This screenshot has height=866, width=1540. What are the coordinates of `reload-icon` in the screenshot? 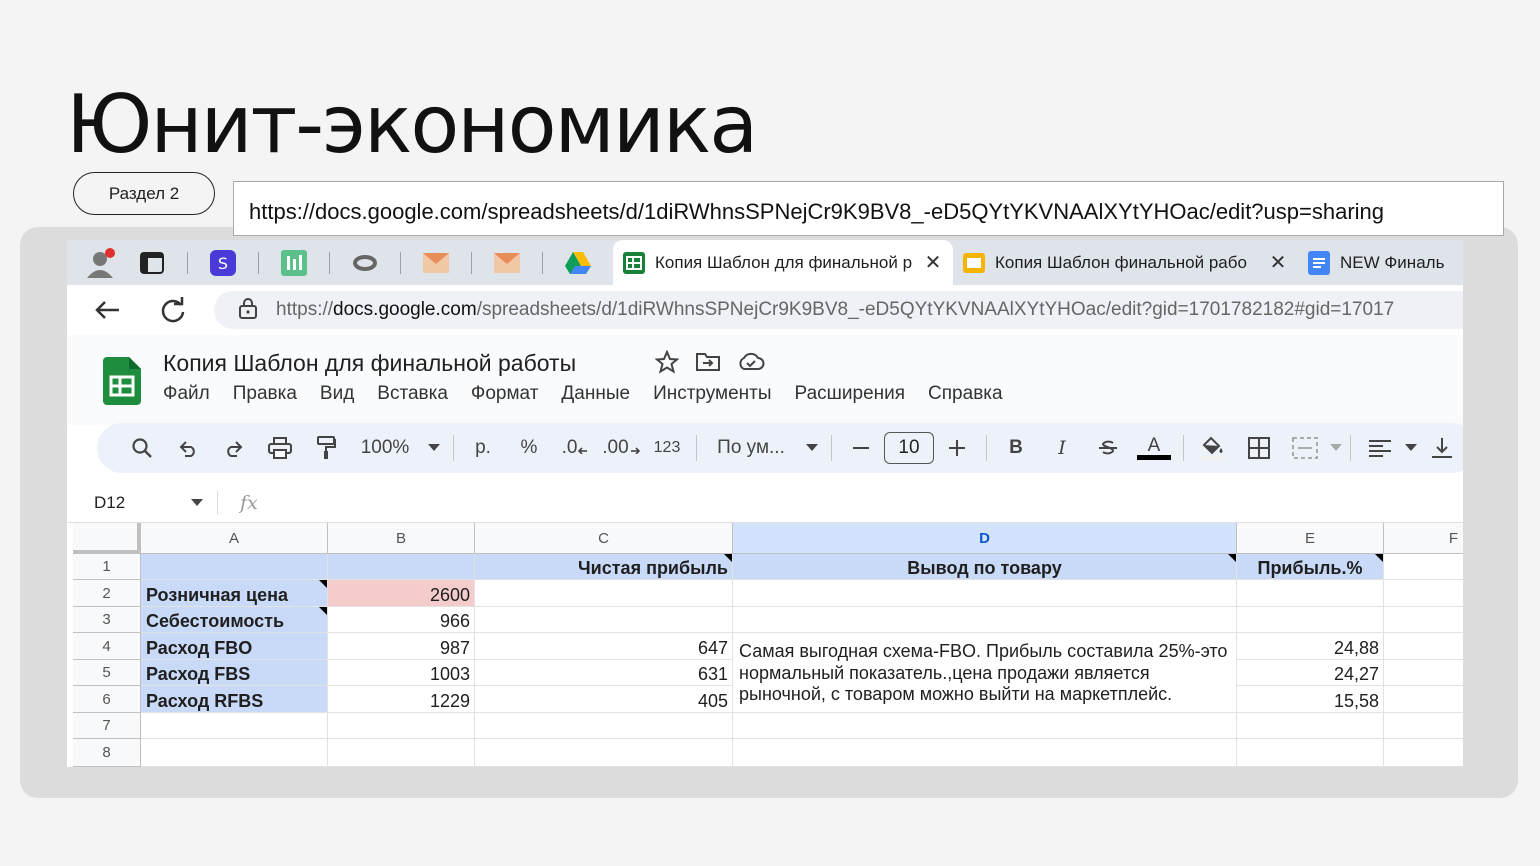 It's located at (173, 310).